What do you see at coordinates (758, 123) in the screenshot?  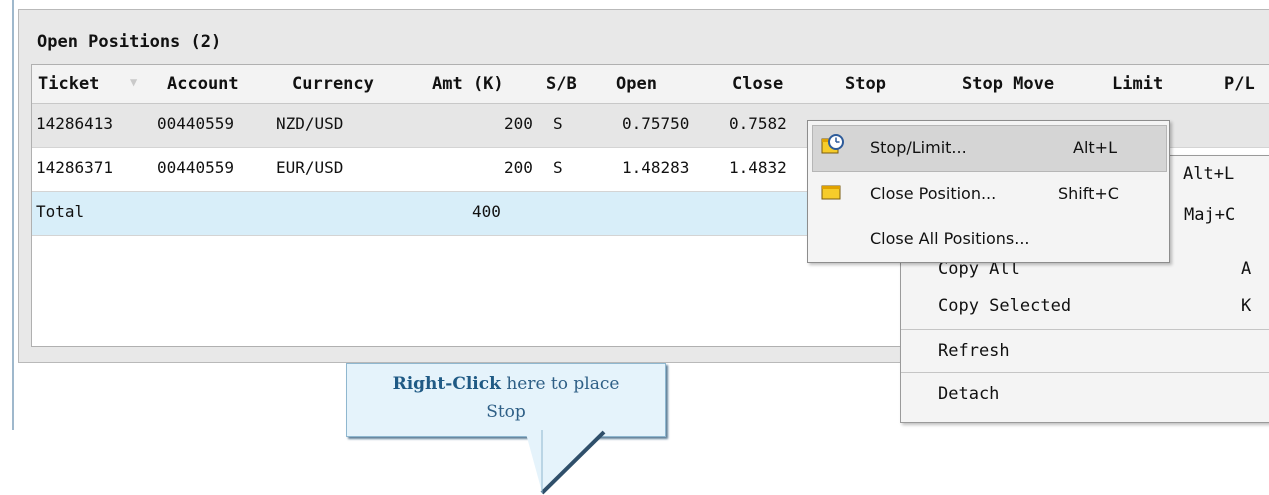 I see `cell-close: 0.7582` at bounding box center [758, 123].